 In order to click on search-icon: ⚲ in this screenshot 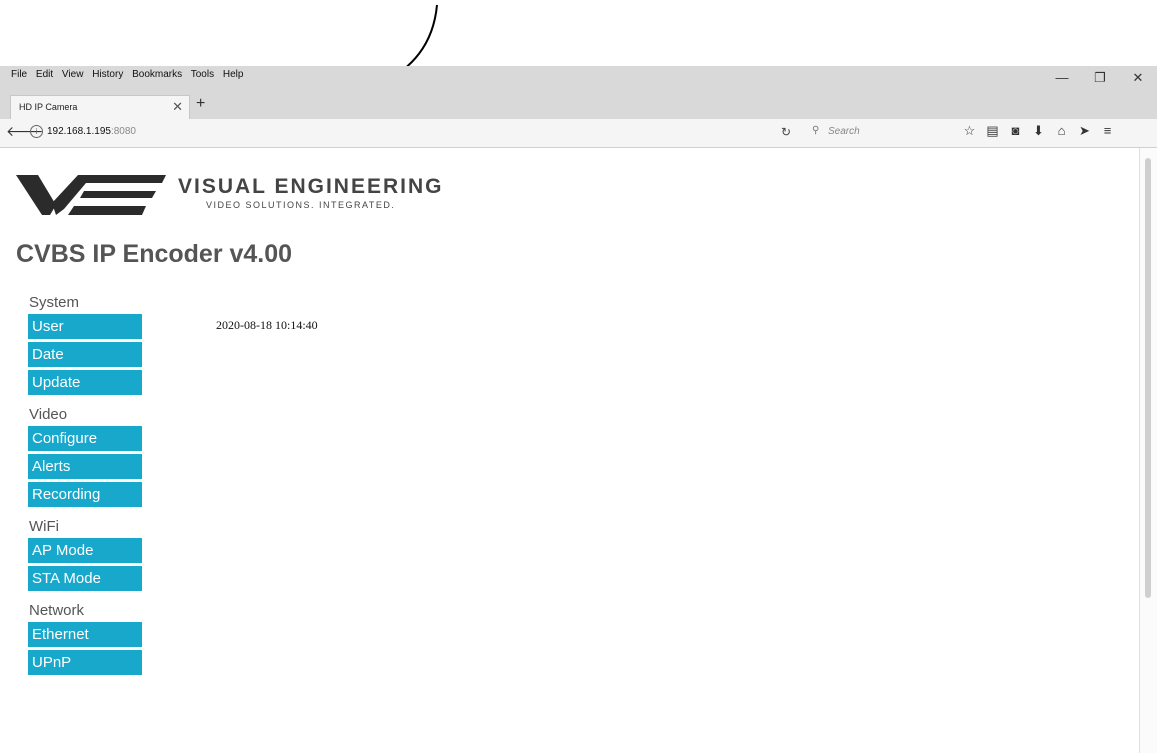, I will do `click(816, 130)`.